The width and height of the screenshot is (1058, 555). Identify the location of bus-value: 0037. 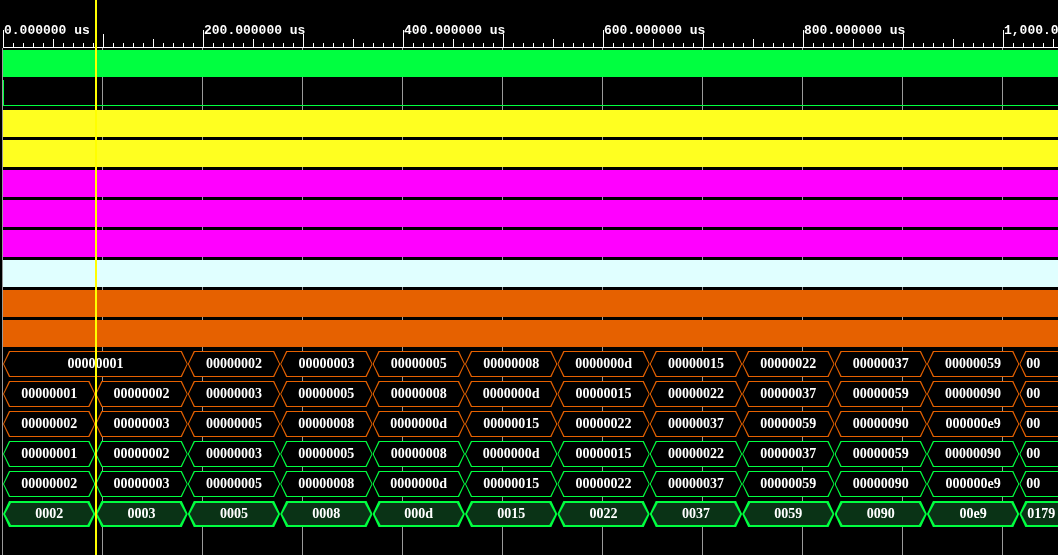
(696, 514).